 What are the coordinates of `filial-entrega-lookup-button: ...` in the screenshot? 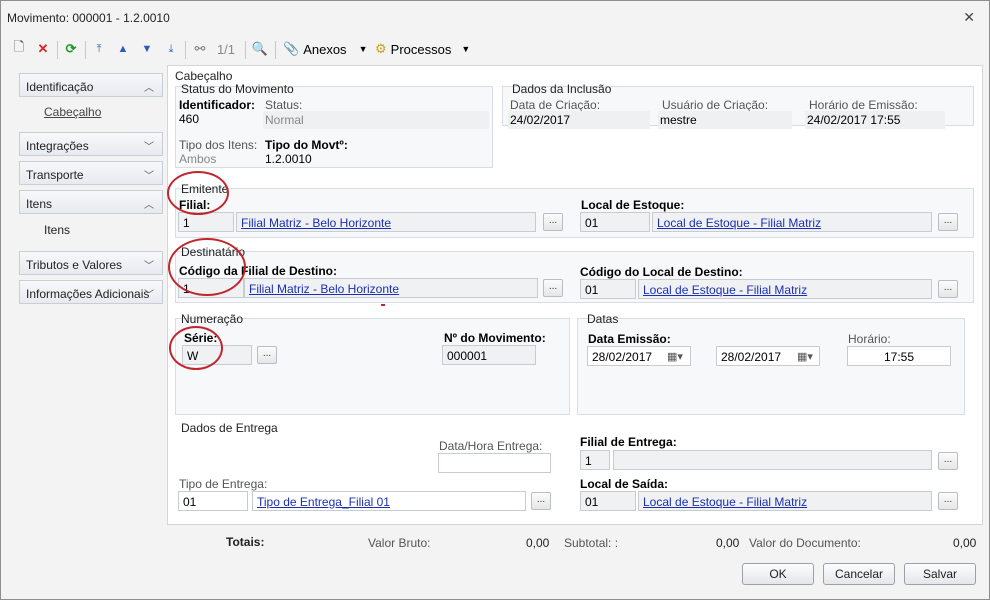 It's located at (948, 461).